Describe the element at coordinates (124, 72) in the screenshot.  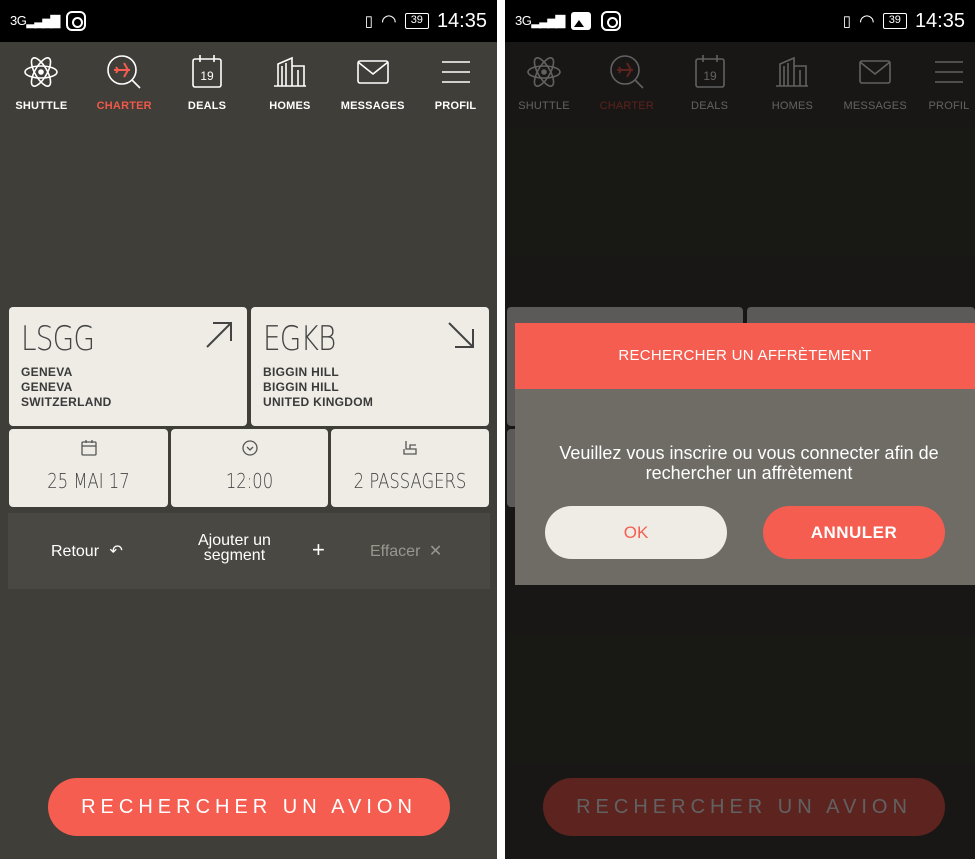
I see `plane-search-icon` at that location.